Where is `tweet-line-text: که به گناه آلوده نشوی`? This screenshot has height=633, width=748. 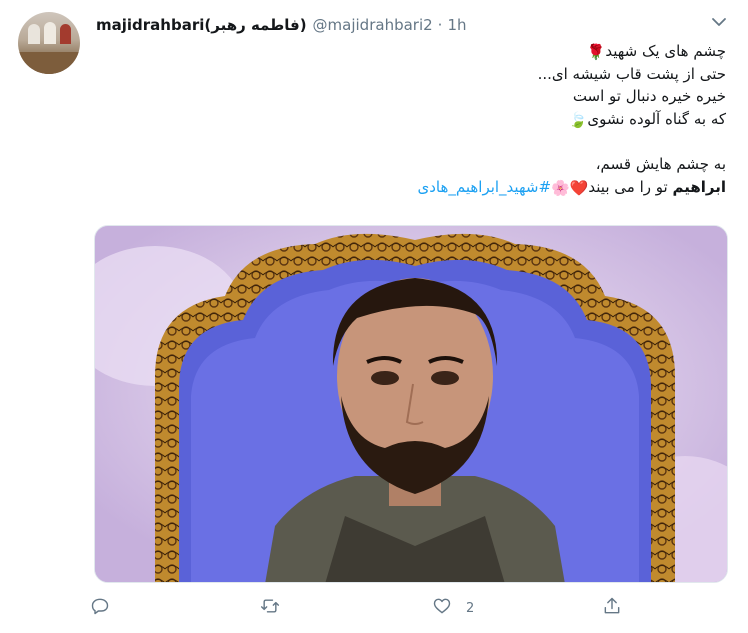 tweet-line-text: که به گناه آلوده نشوی is located at coordinates (656, 118).